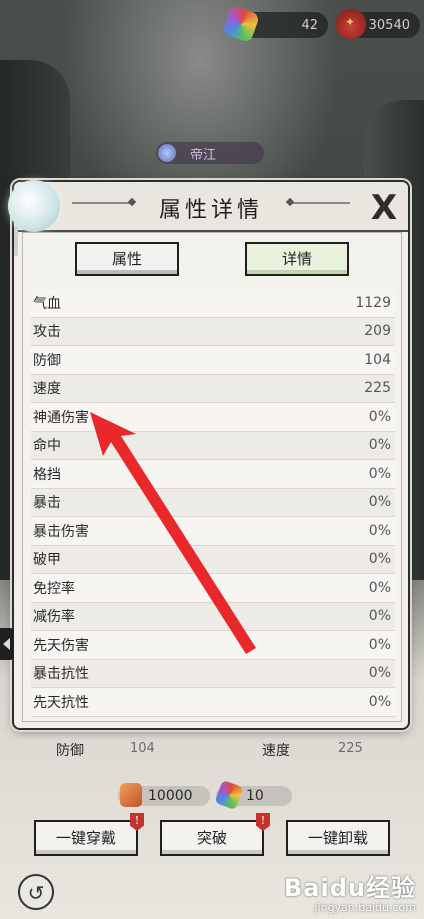  Describe the element at coordinates (173, 533) in the screenshot. I see `annotation-arrow` at that location.